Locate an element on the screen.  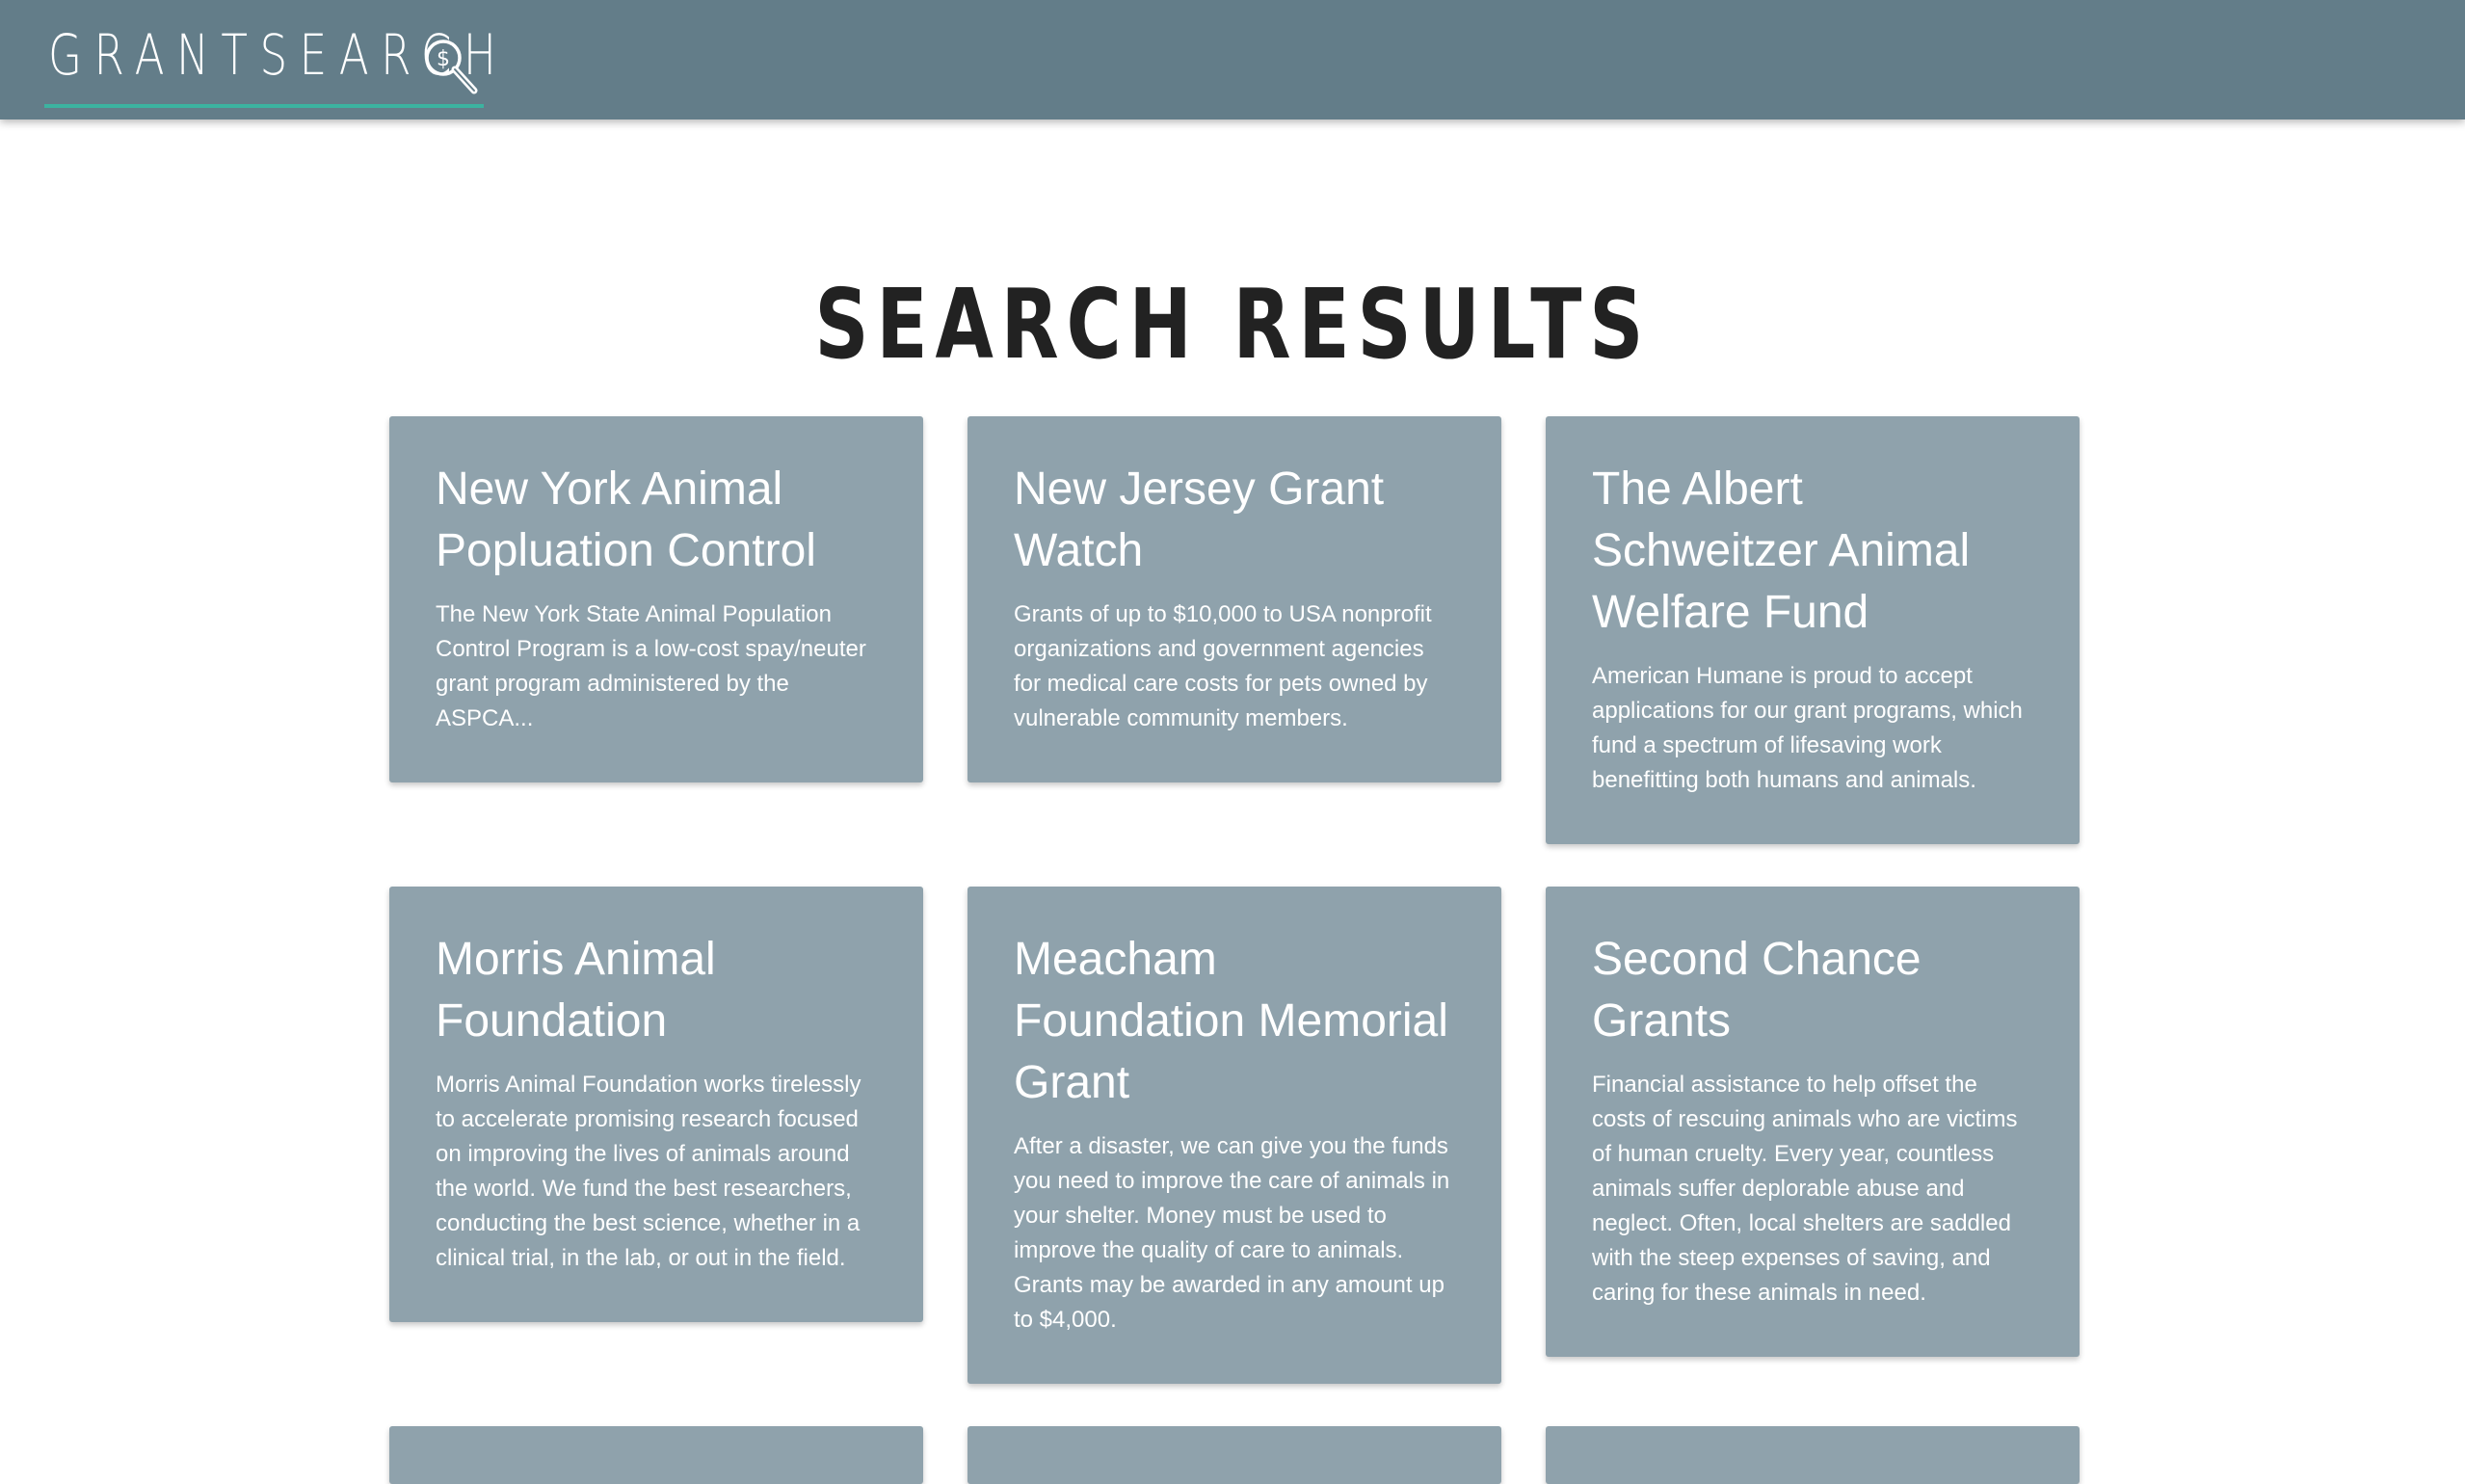
result-card-title: Morris Animal Foundation is located at coordinates (576, 990).